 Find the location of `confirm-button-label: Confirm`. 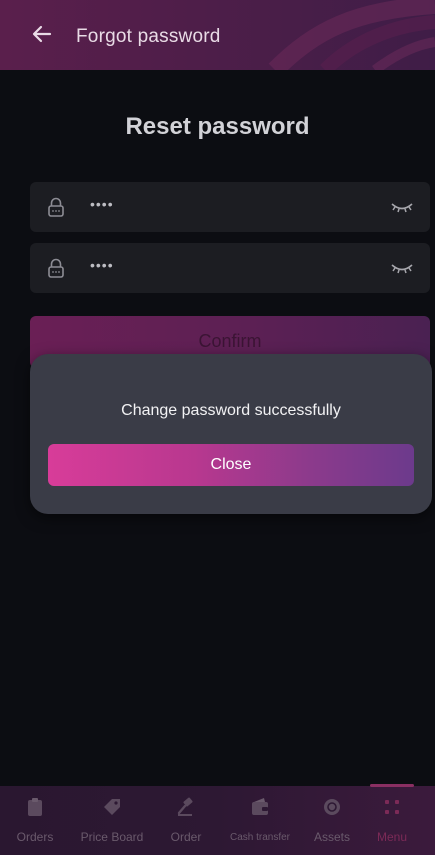

confirm-button-label: Confirm is located at coordinates (230, 341).